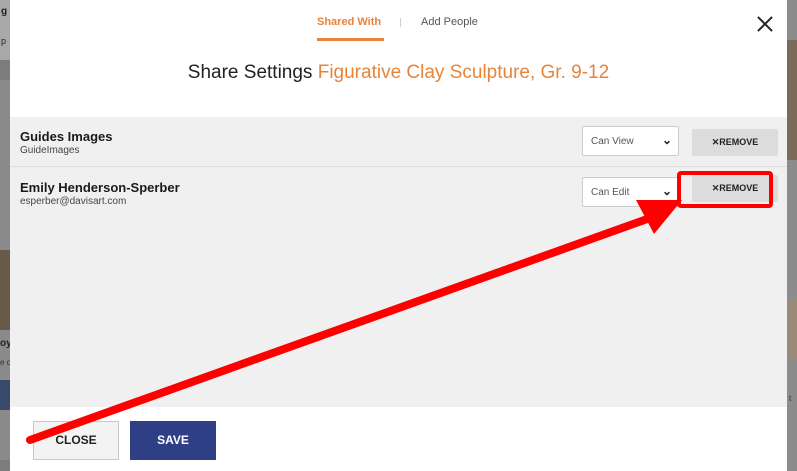 The height and width of the screenshot is (471, 797). What do you see at coordinates (250, 72) in the screenshot?
I see `heading-prefix: Share Settings` at bounding box center [250, 72].